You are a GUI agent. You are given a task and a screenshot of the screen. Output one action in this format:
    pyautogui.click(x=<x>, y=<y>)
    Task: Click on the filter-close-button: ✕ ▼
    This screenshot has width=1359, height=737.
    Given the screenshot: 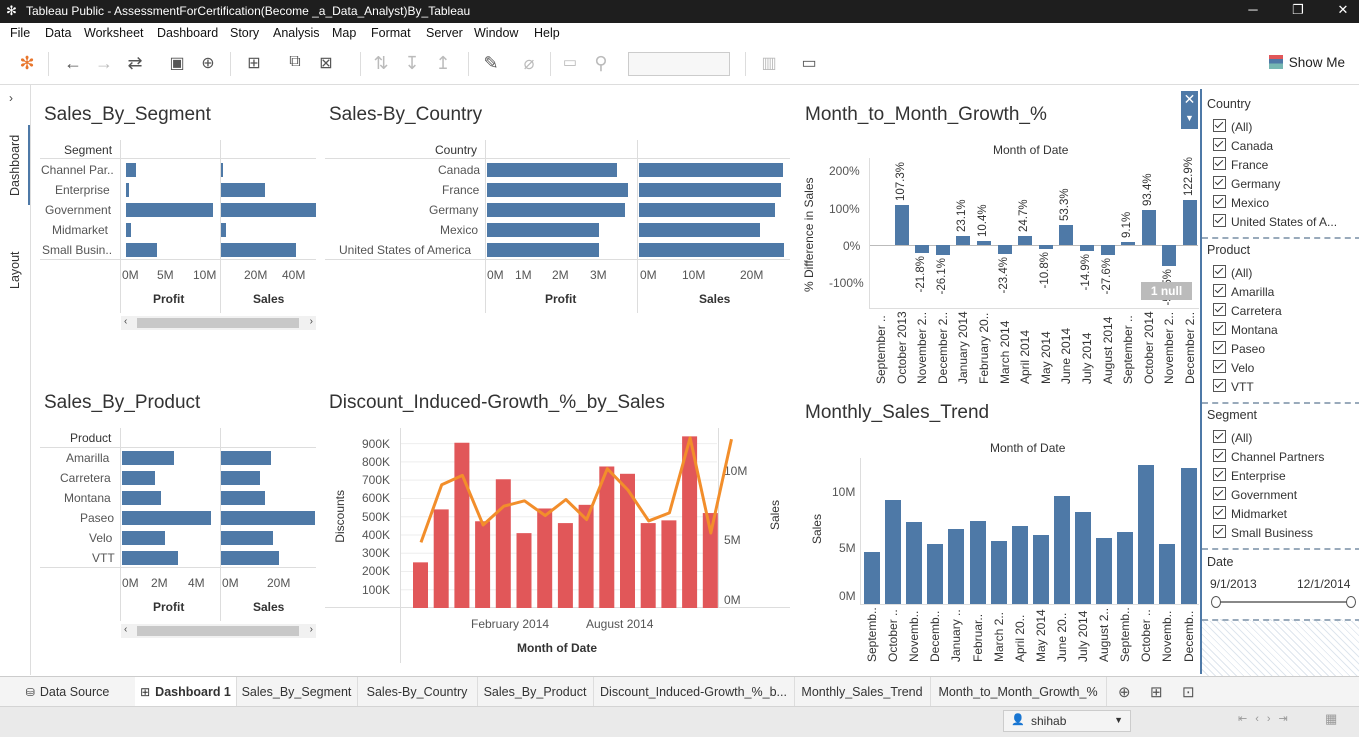 What is the action you would take?
    pyautogui.click(x=1189, y=110)
    